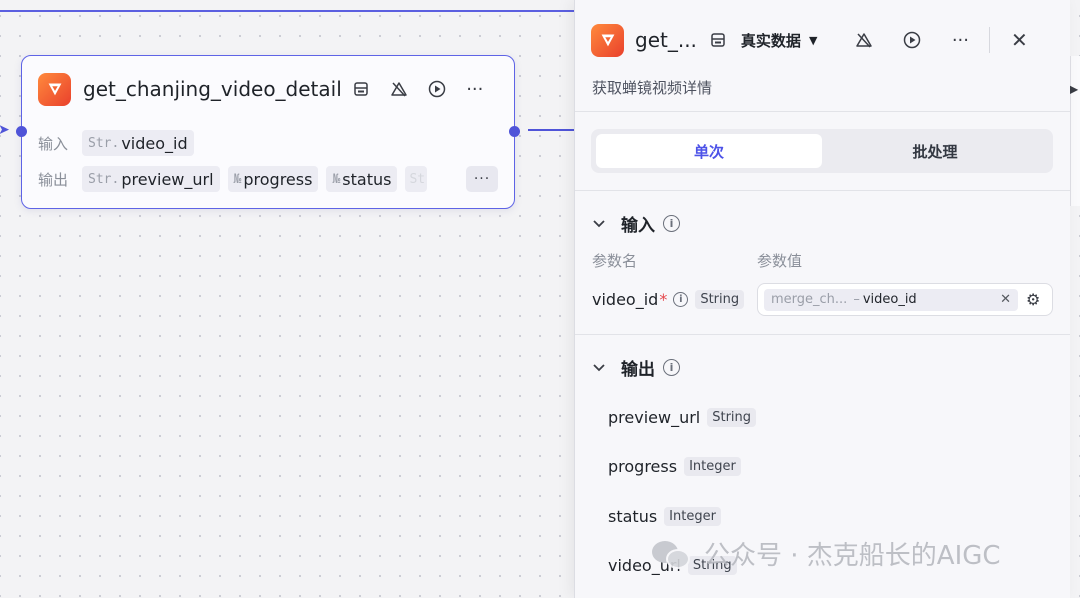 The image size is (1080, 598). I want to click on play-icon: ▶, so click(1074, 89).